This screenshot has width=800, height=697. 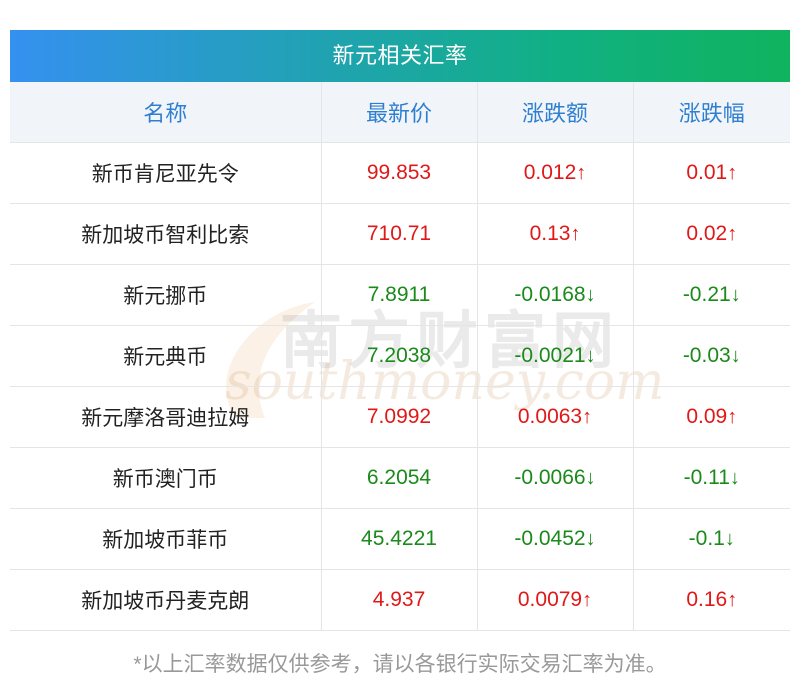 I want to click on change-amount-value: -0.0452, so click(x=550, y=538).